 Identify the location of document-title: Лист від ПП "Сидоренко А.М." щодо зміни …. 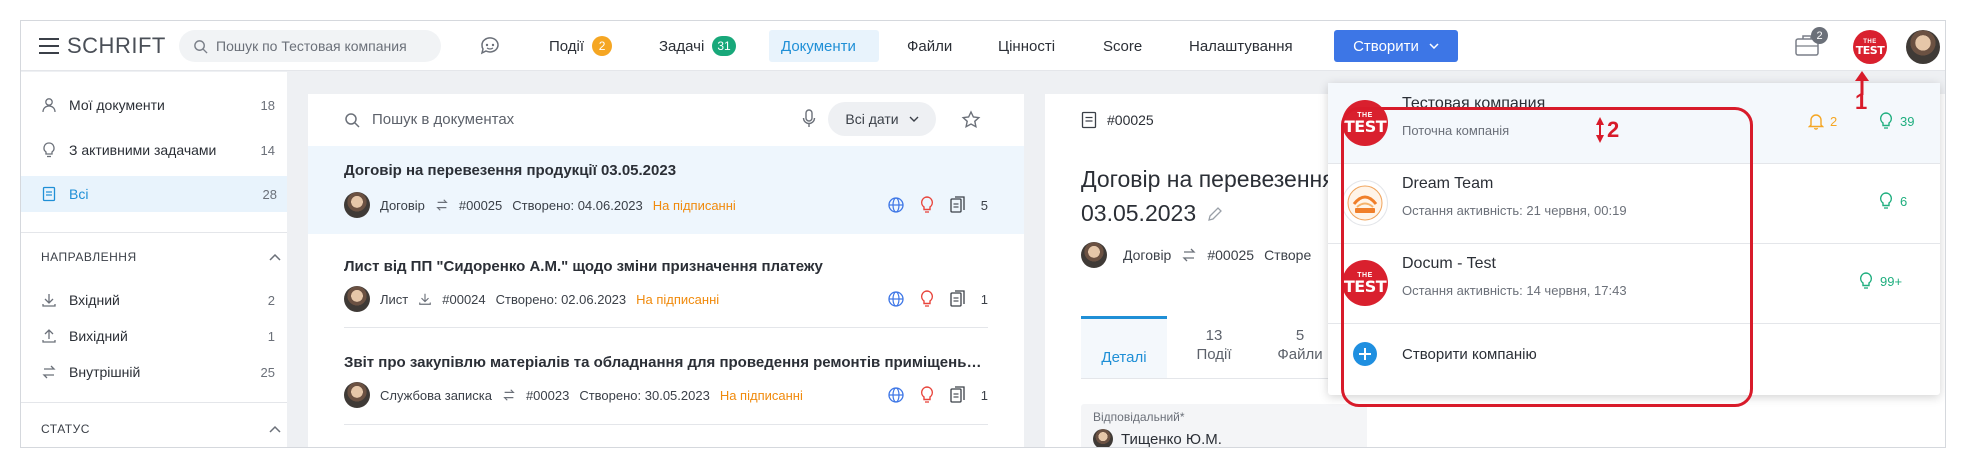
(664, 266).